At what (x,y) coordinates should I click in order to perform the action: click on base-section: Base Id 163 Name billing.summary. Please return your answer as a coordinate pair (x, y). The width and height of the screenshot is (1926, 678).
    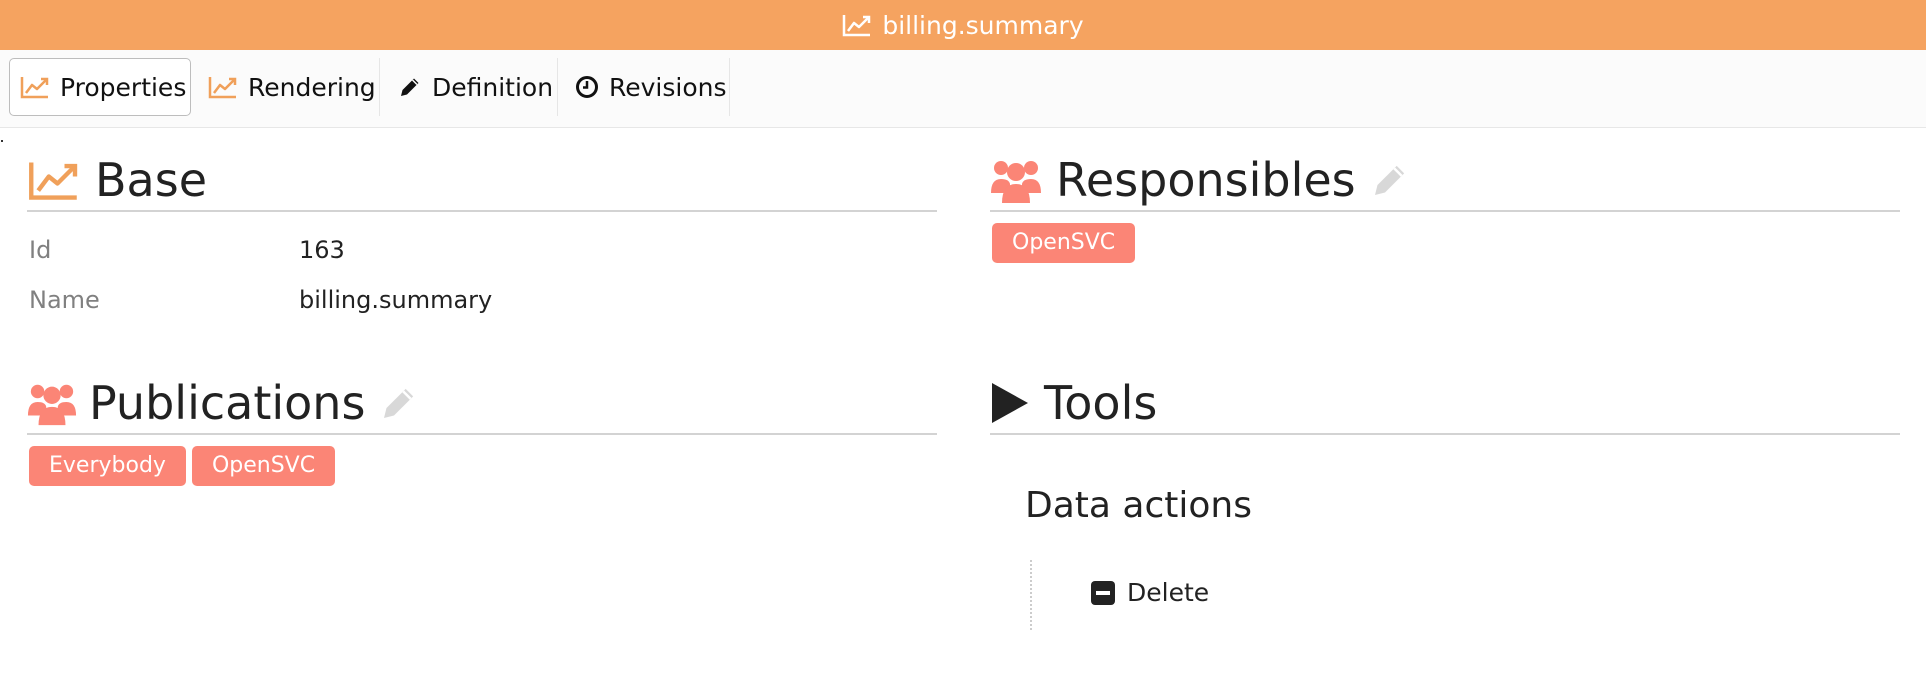
    Looking at the image, I should click on (482, 237).